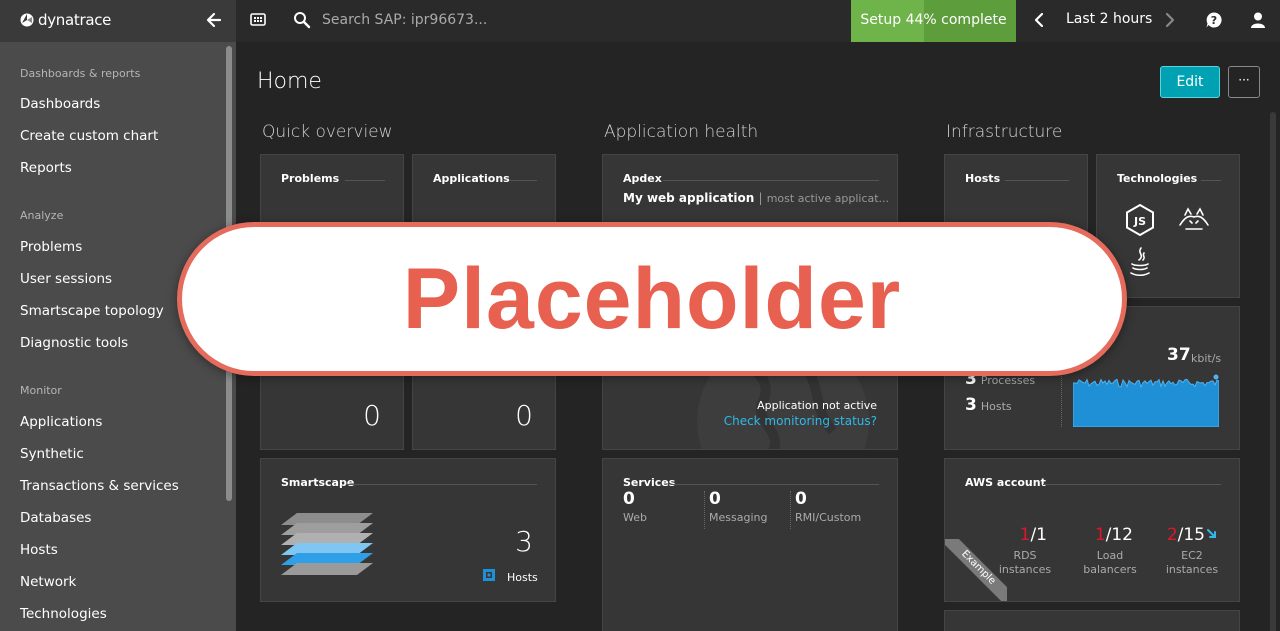 The image size is (1280, 631). I want to click on sidebar-item-databases: Databases, so click(55, 518).